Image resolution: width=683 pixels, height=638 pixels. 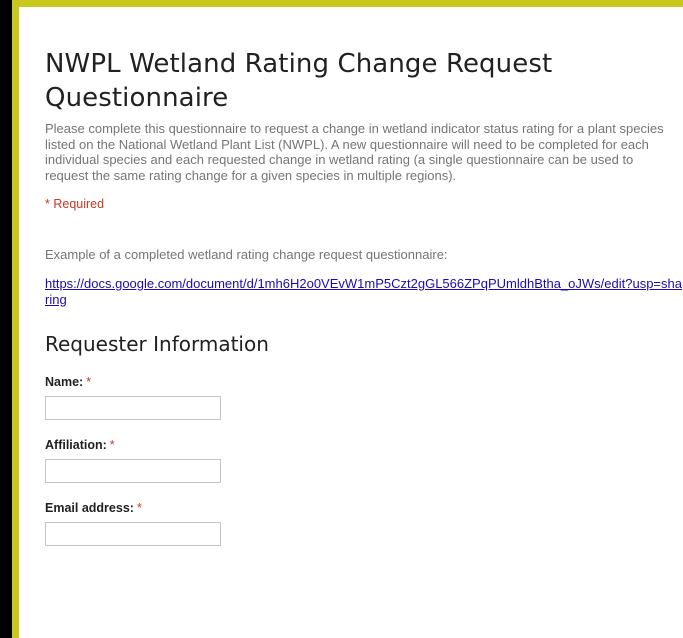 I want to click on accent-border-top, so click(x=347, y=3).